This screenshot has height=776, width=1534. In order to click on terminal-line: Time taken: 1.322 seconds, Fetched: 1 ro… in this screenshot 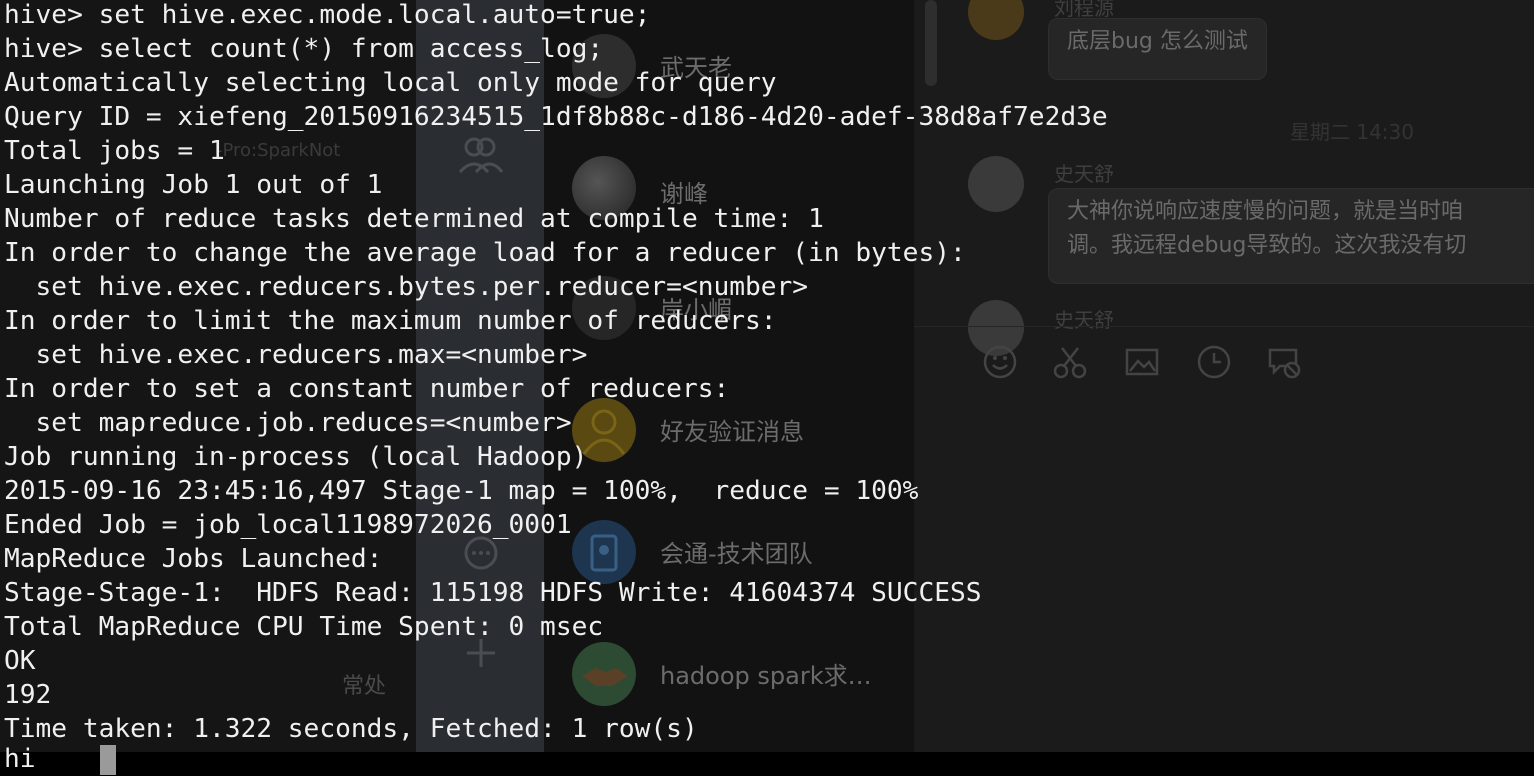, I will do `click(351, 729)`.